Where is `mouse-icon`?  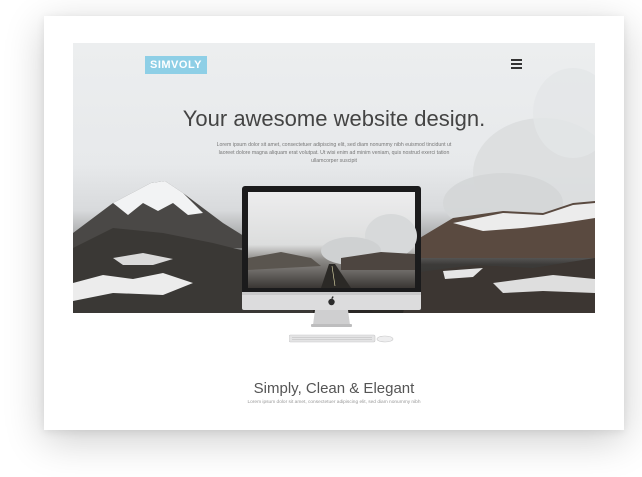 mouse-icon is located at coordinates (385, 339).